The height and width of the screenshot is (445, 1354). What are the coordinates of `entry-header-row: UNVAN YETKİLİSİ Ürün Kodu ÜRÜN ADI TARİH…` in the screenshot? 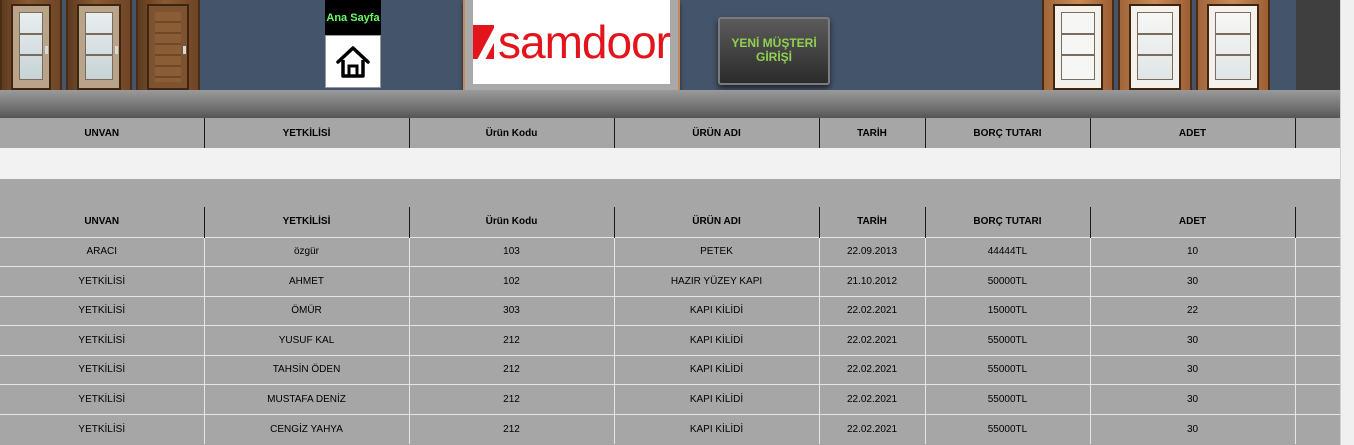 It's located at (670, 133).